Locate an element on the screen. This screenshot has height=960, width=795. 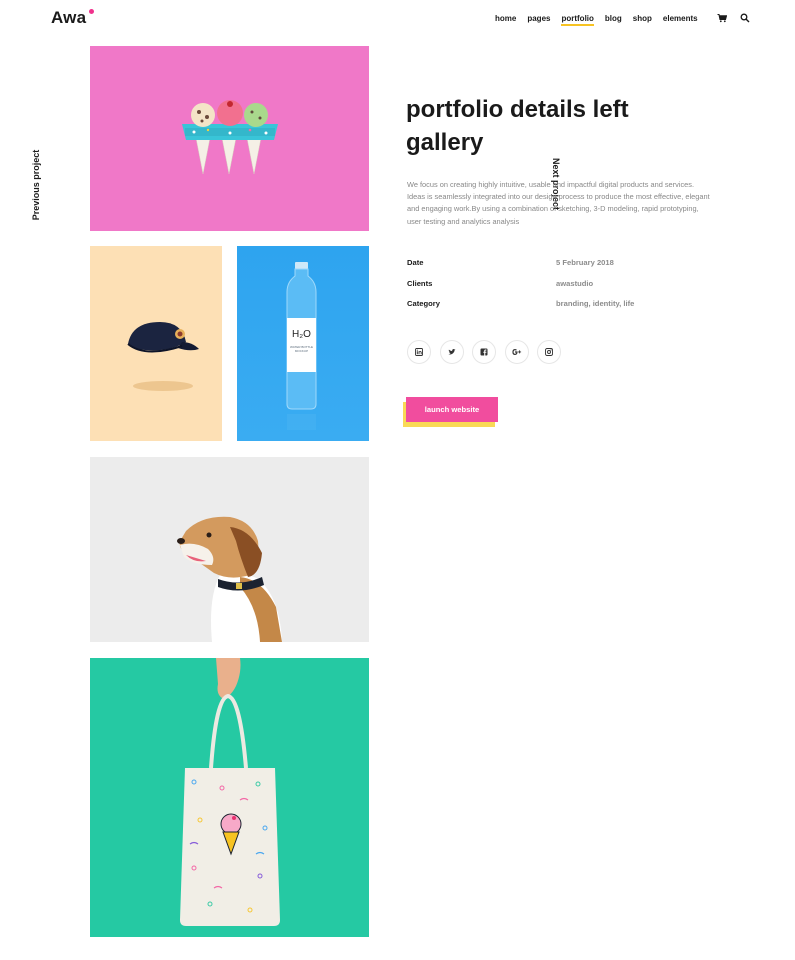
ice-cream-cones-illustration is located at coordinates (230, 137).